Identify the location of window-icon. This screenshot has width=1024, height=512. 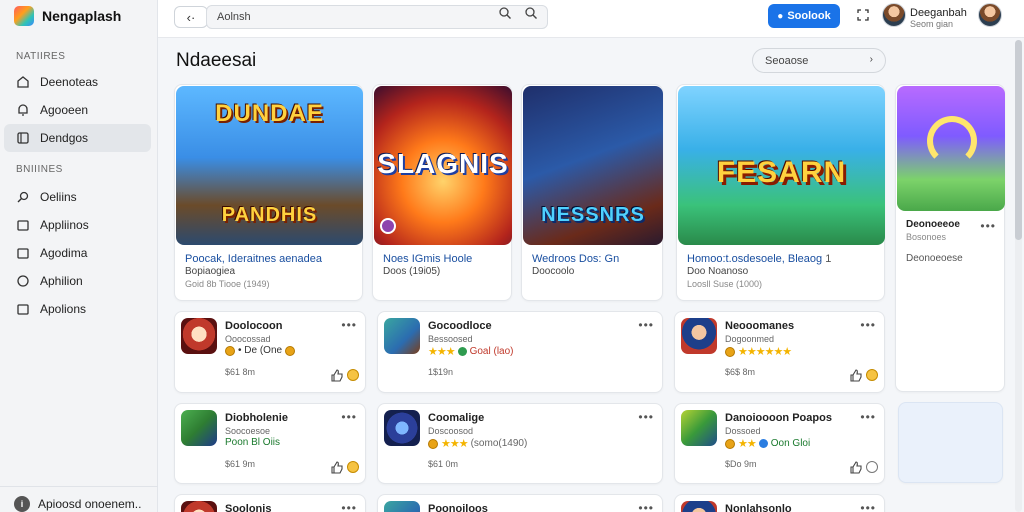
(23, 225).